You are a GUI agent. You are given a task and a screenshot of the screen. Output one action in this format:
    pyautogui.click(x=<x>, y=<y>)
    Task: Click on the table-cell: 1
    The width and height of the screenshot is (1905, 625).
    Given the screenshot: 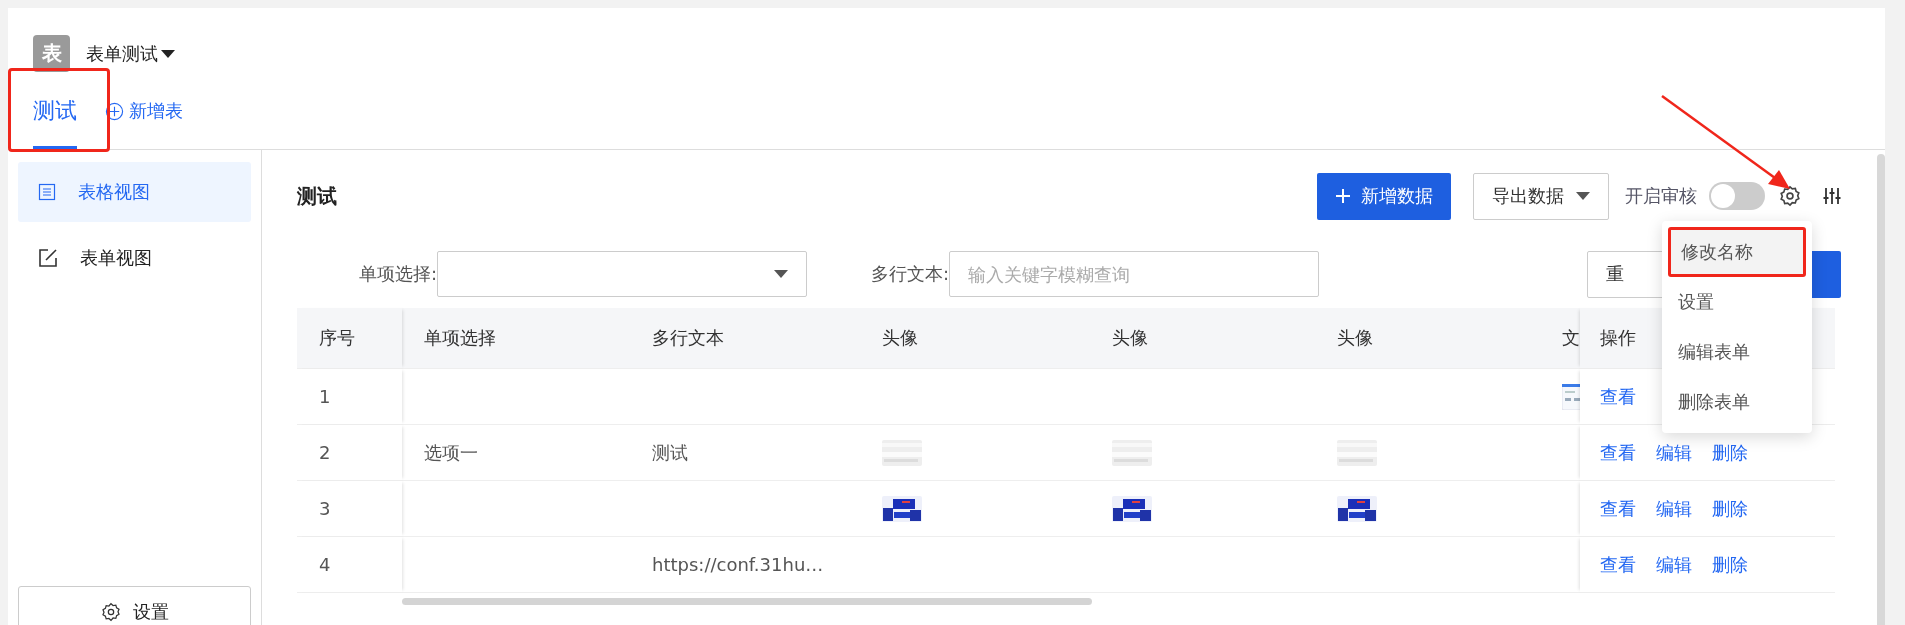 What is the action you would take?
    pyautogui.click(x=325, y=396)
    